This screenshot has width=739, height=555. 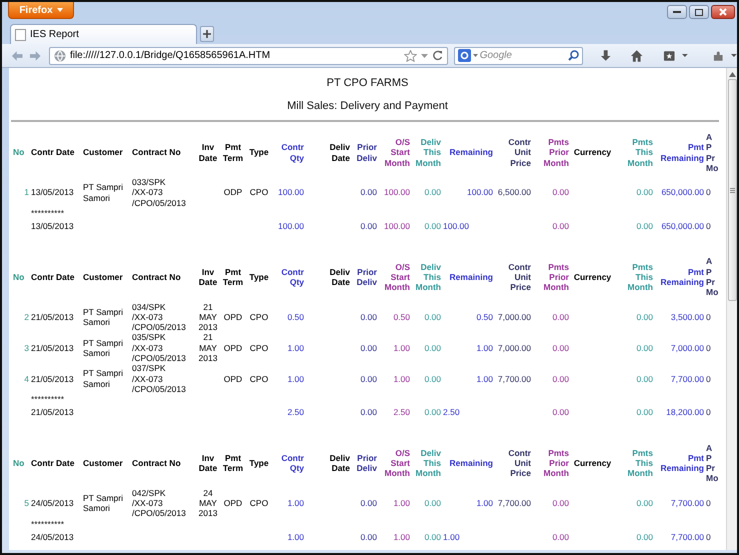 I want to click on table-cell-text: 7,700.00, so click(x=514, y=379).